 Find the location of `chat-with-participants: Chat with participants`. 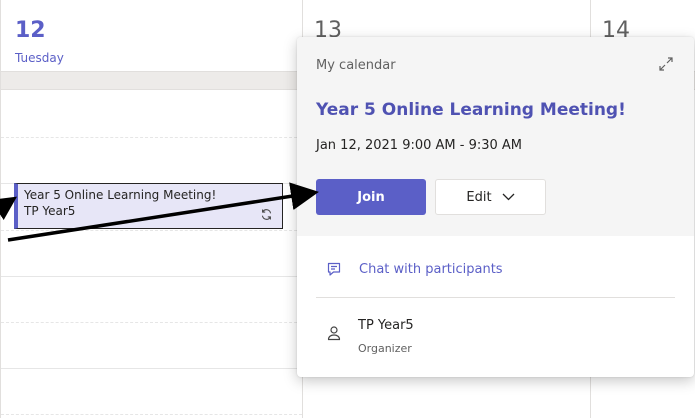

chat-with-participants: Chat with participants is located at coordinates (495, 269).